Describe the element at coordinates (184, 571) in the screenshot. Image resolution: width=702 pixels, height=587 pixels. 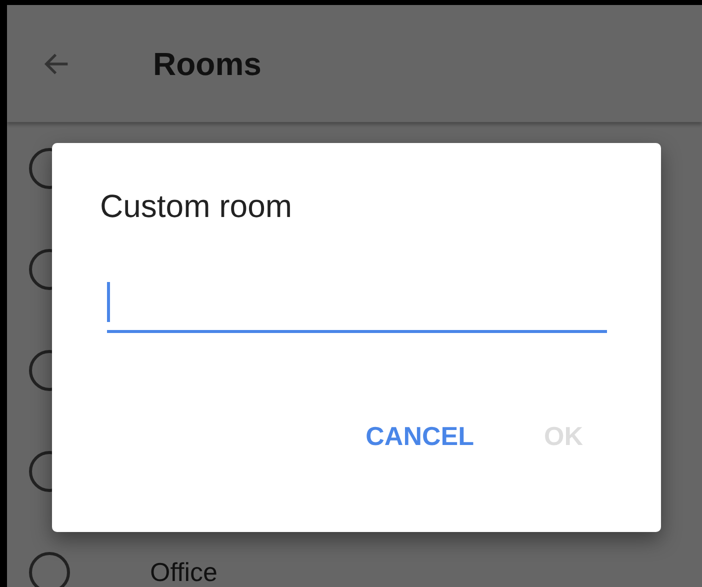
I see `room-label: Office` at that location.